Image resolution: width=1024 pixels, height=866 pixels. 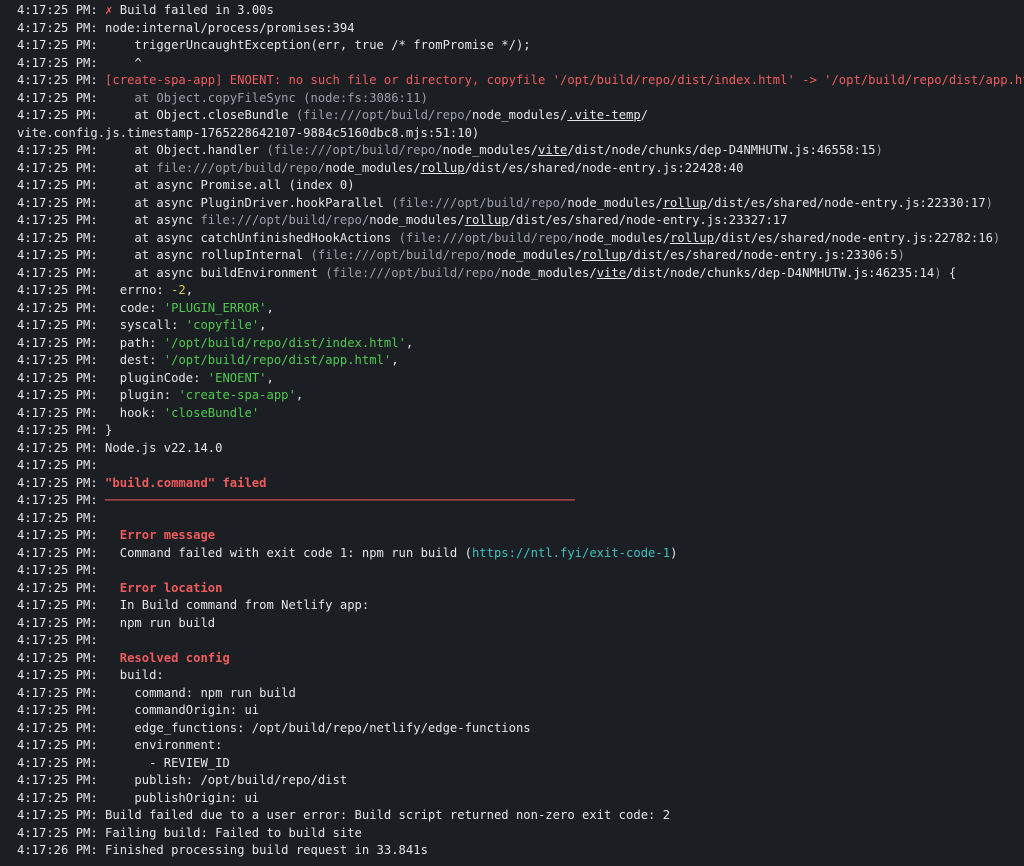 I want to click on log-text: Node.js v22.14.0, so click(x=160, y=447).